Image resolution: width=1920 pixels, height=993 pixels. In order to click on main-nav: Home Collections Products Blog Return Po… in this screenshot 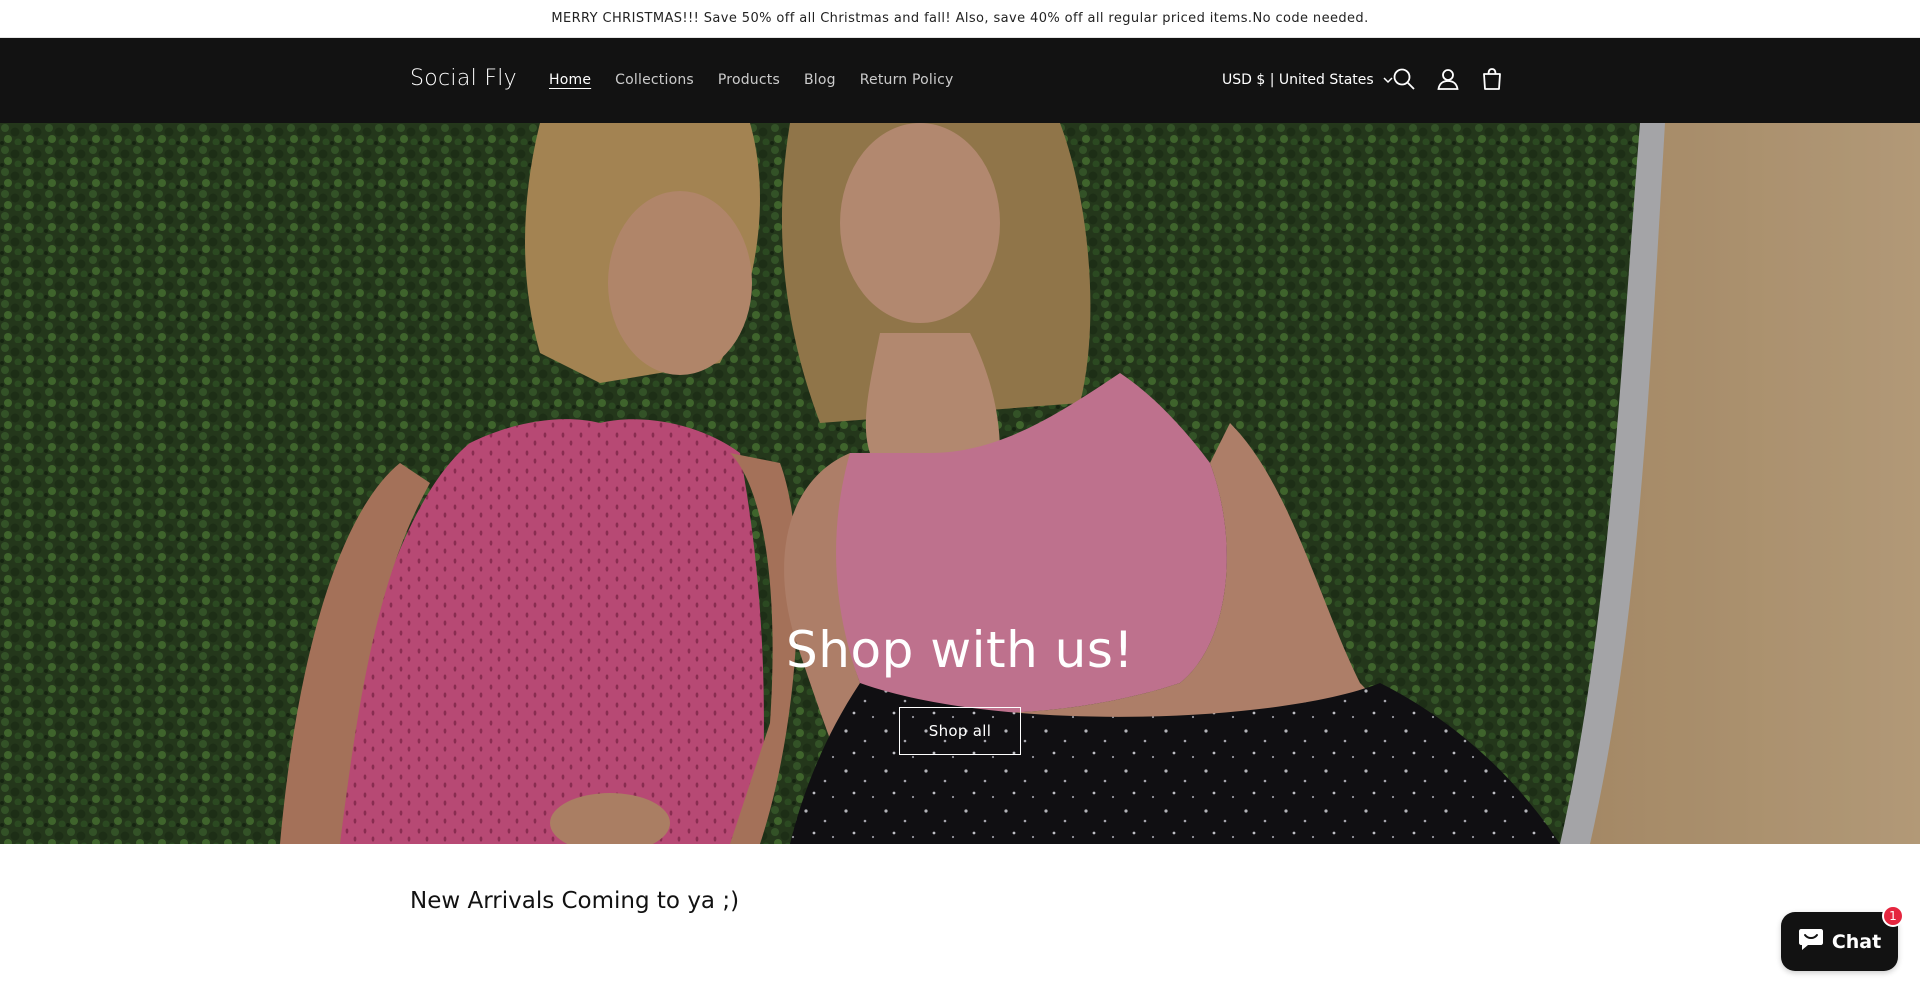, I will do `click(763, 80)`.